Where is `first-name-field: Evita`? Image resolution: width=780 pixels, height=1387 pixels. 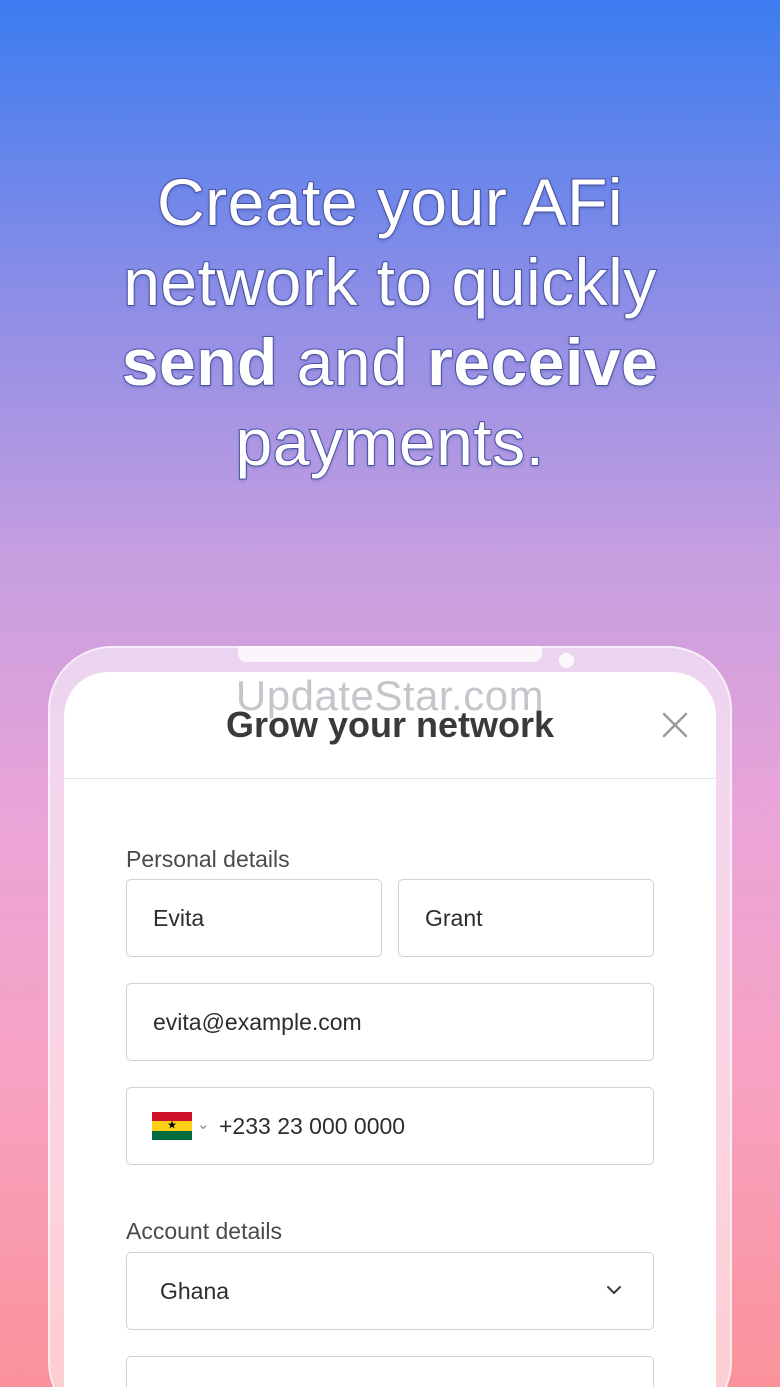 first-name-field: Evita is located at coordinates (254, 918).